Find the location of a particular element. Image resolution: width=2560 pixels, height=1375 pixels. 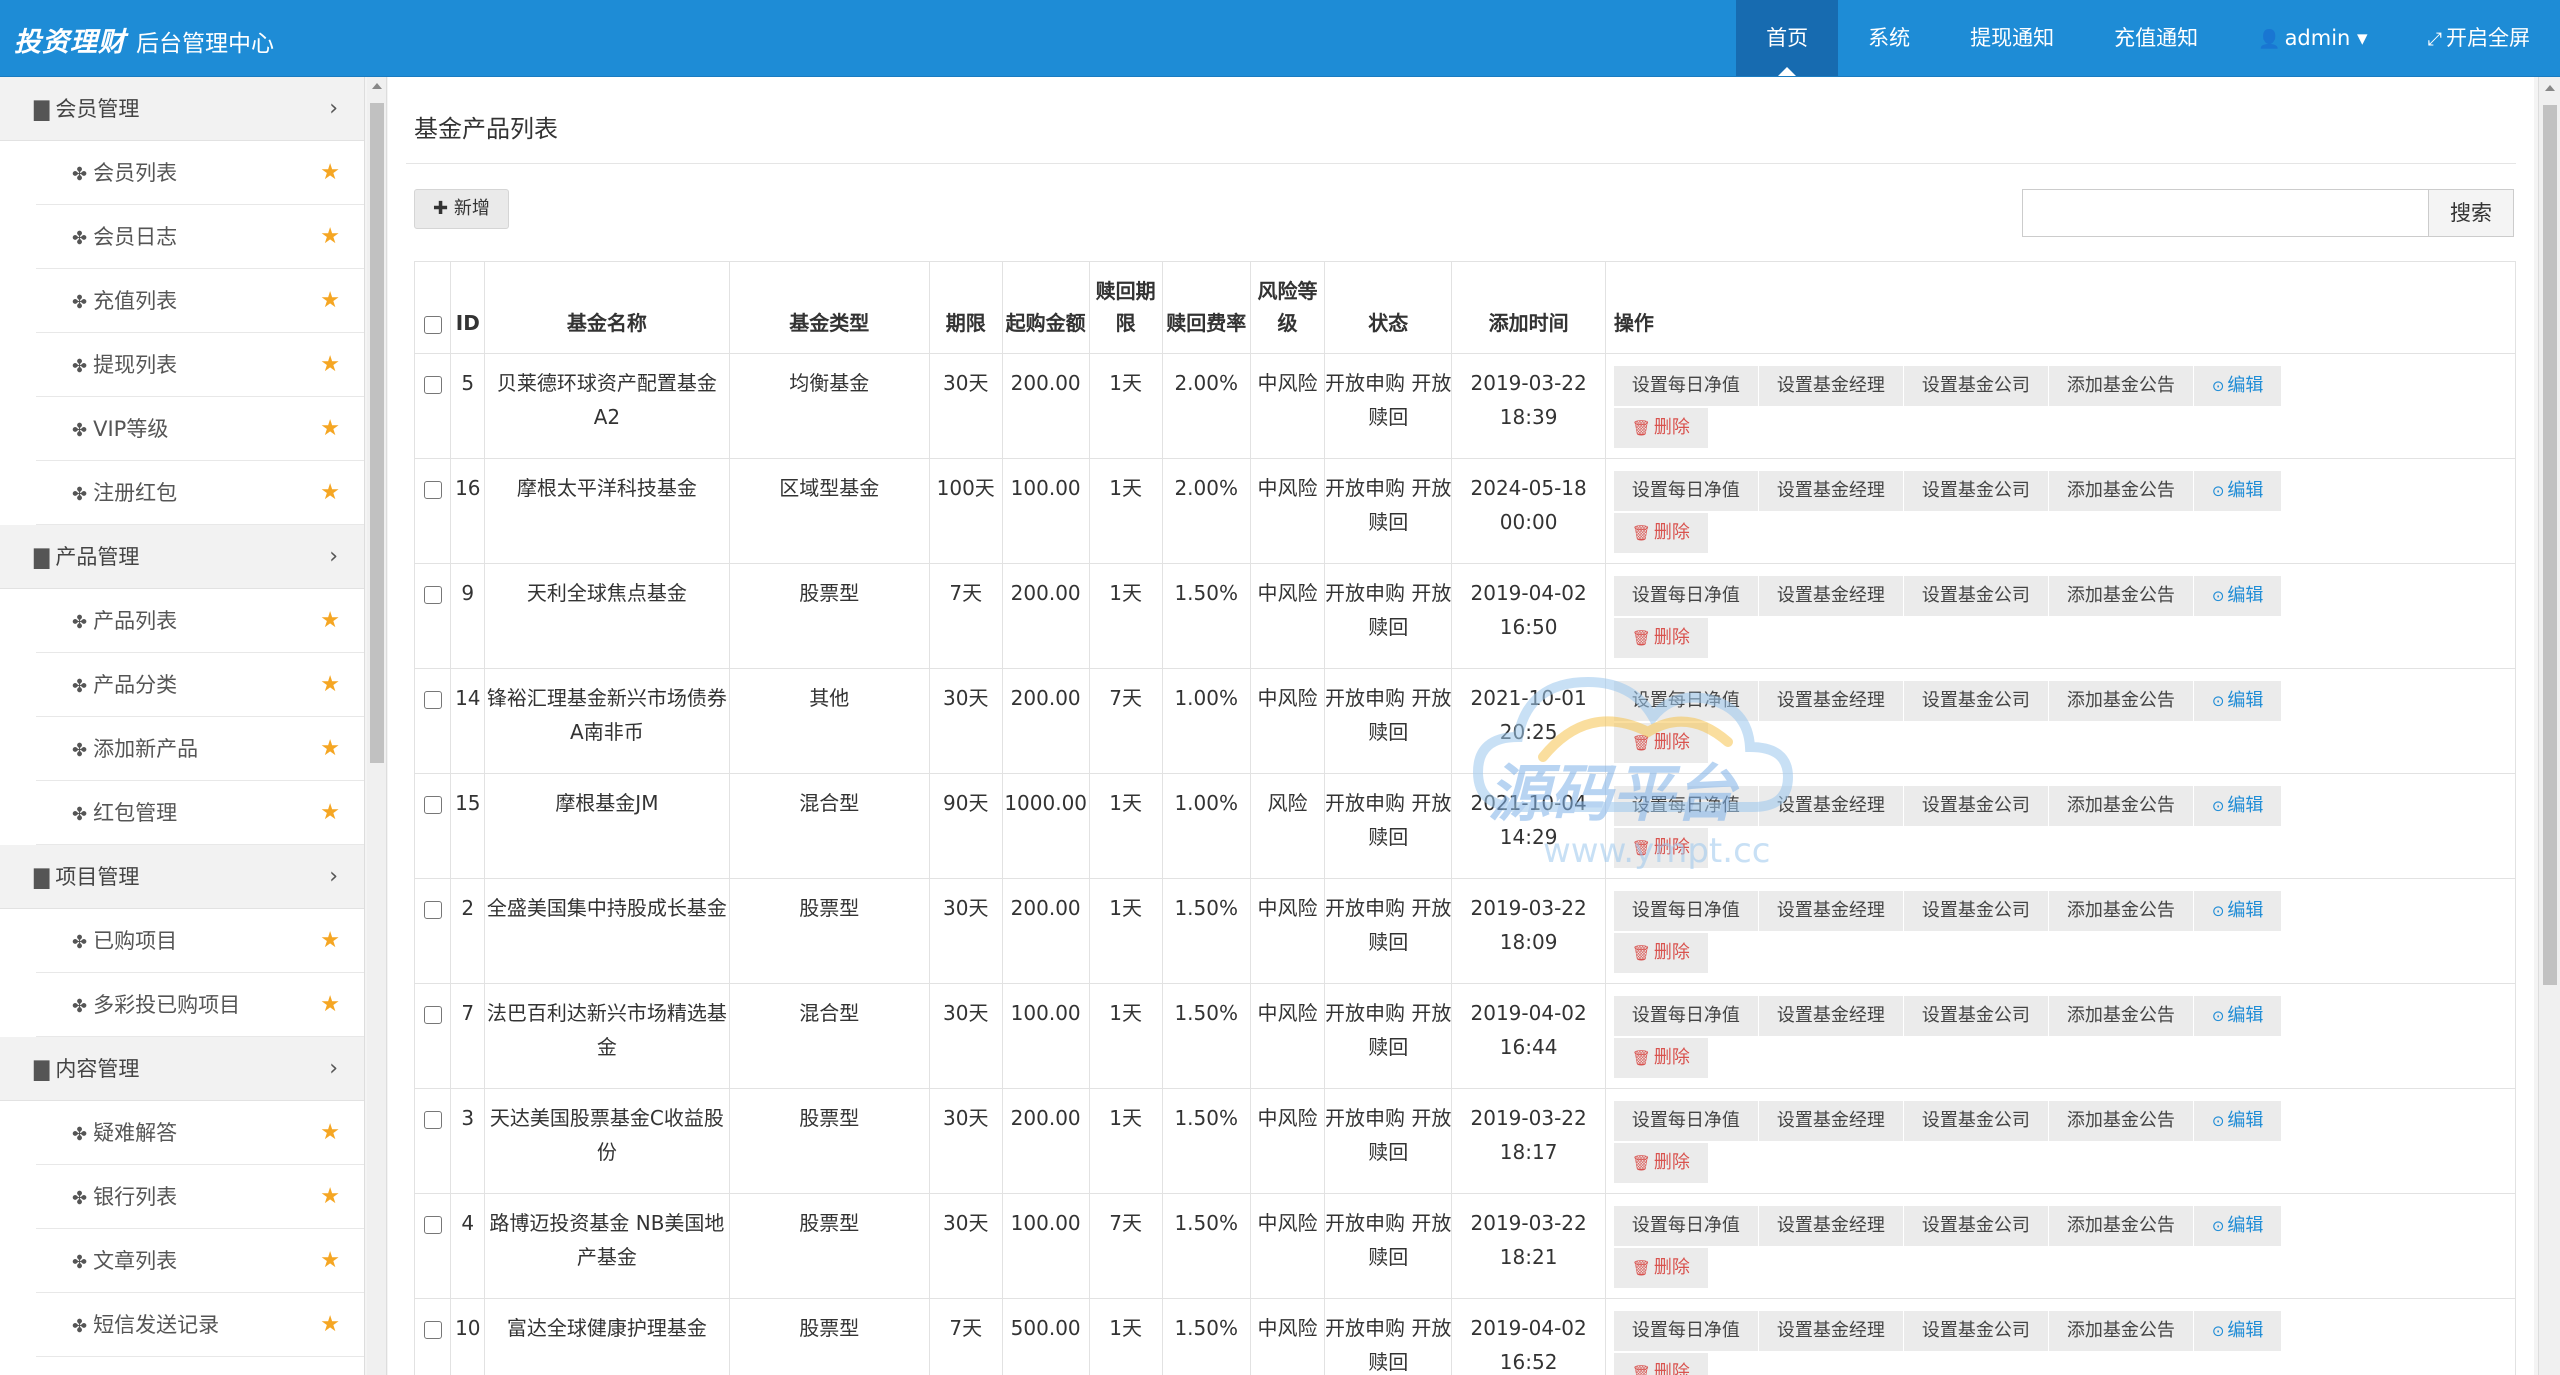

sidebar-item: ✤ VIP等级 ★ is located at coordinates (200, 429).